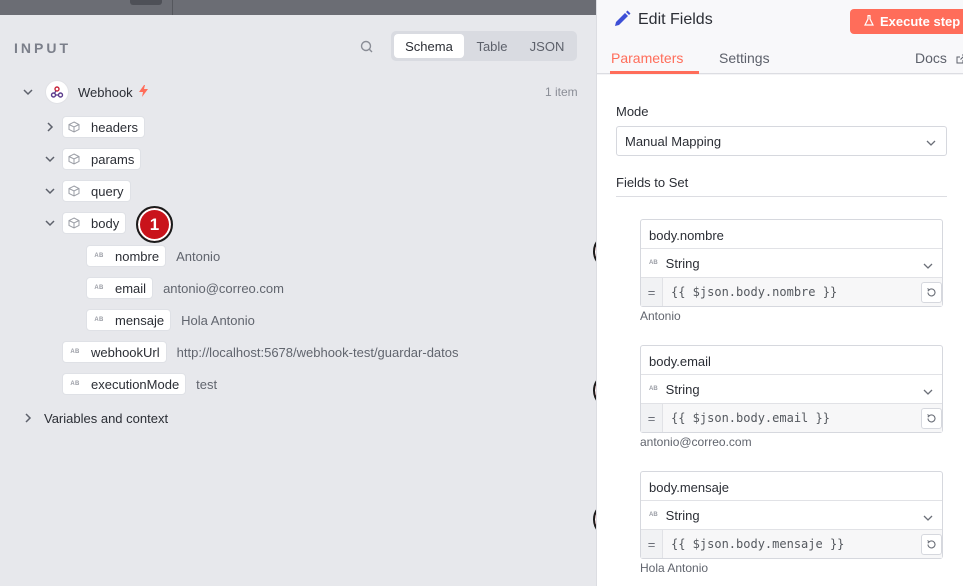 The width and height of the screenshot is (963, 586). I want to click on variables-context-row: Variables and context, so click(95, 418).